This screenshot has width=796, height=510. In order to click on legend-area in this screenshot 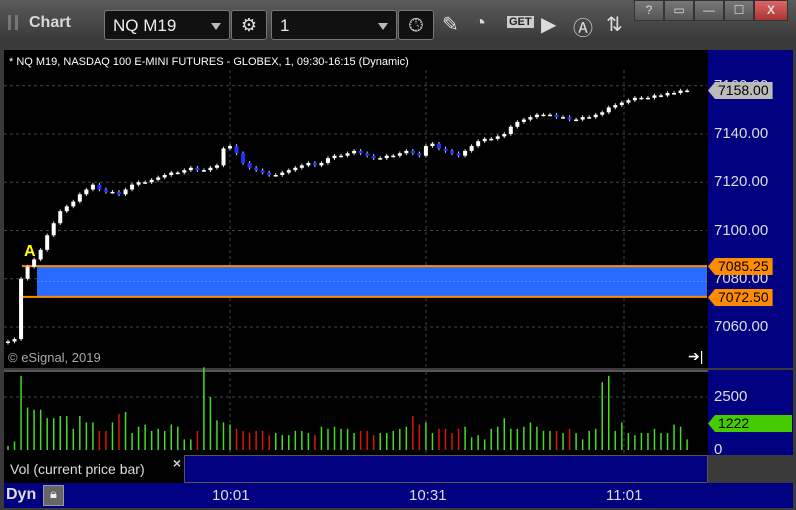, I will do `click(446, 469)`.